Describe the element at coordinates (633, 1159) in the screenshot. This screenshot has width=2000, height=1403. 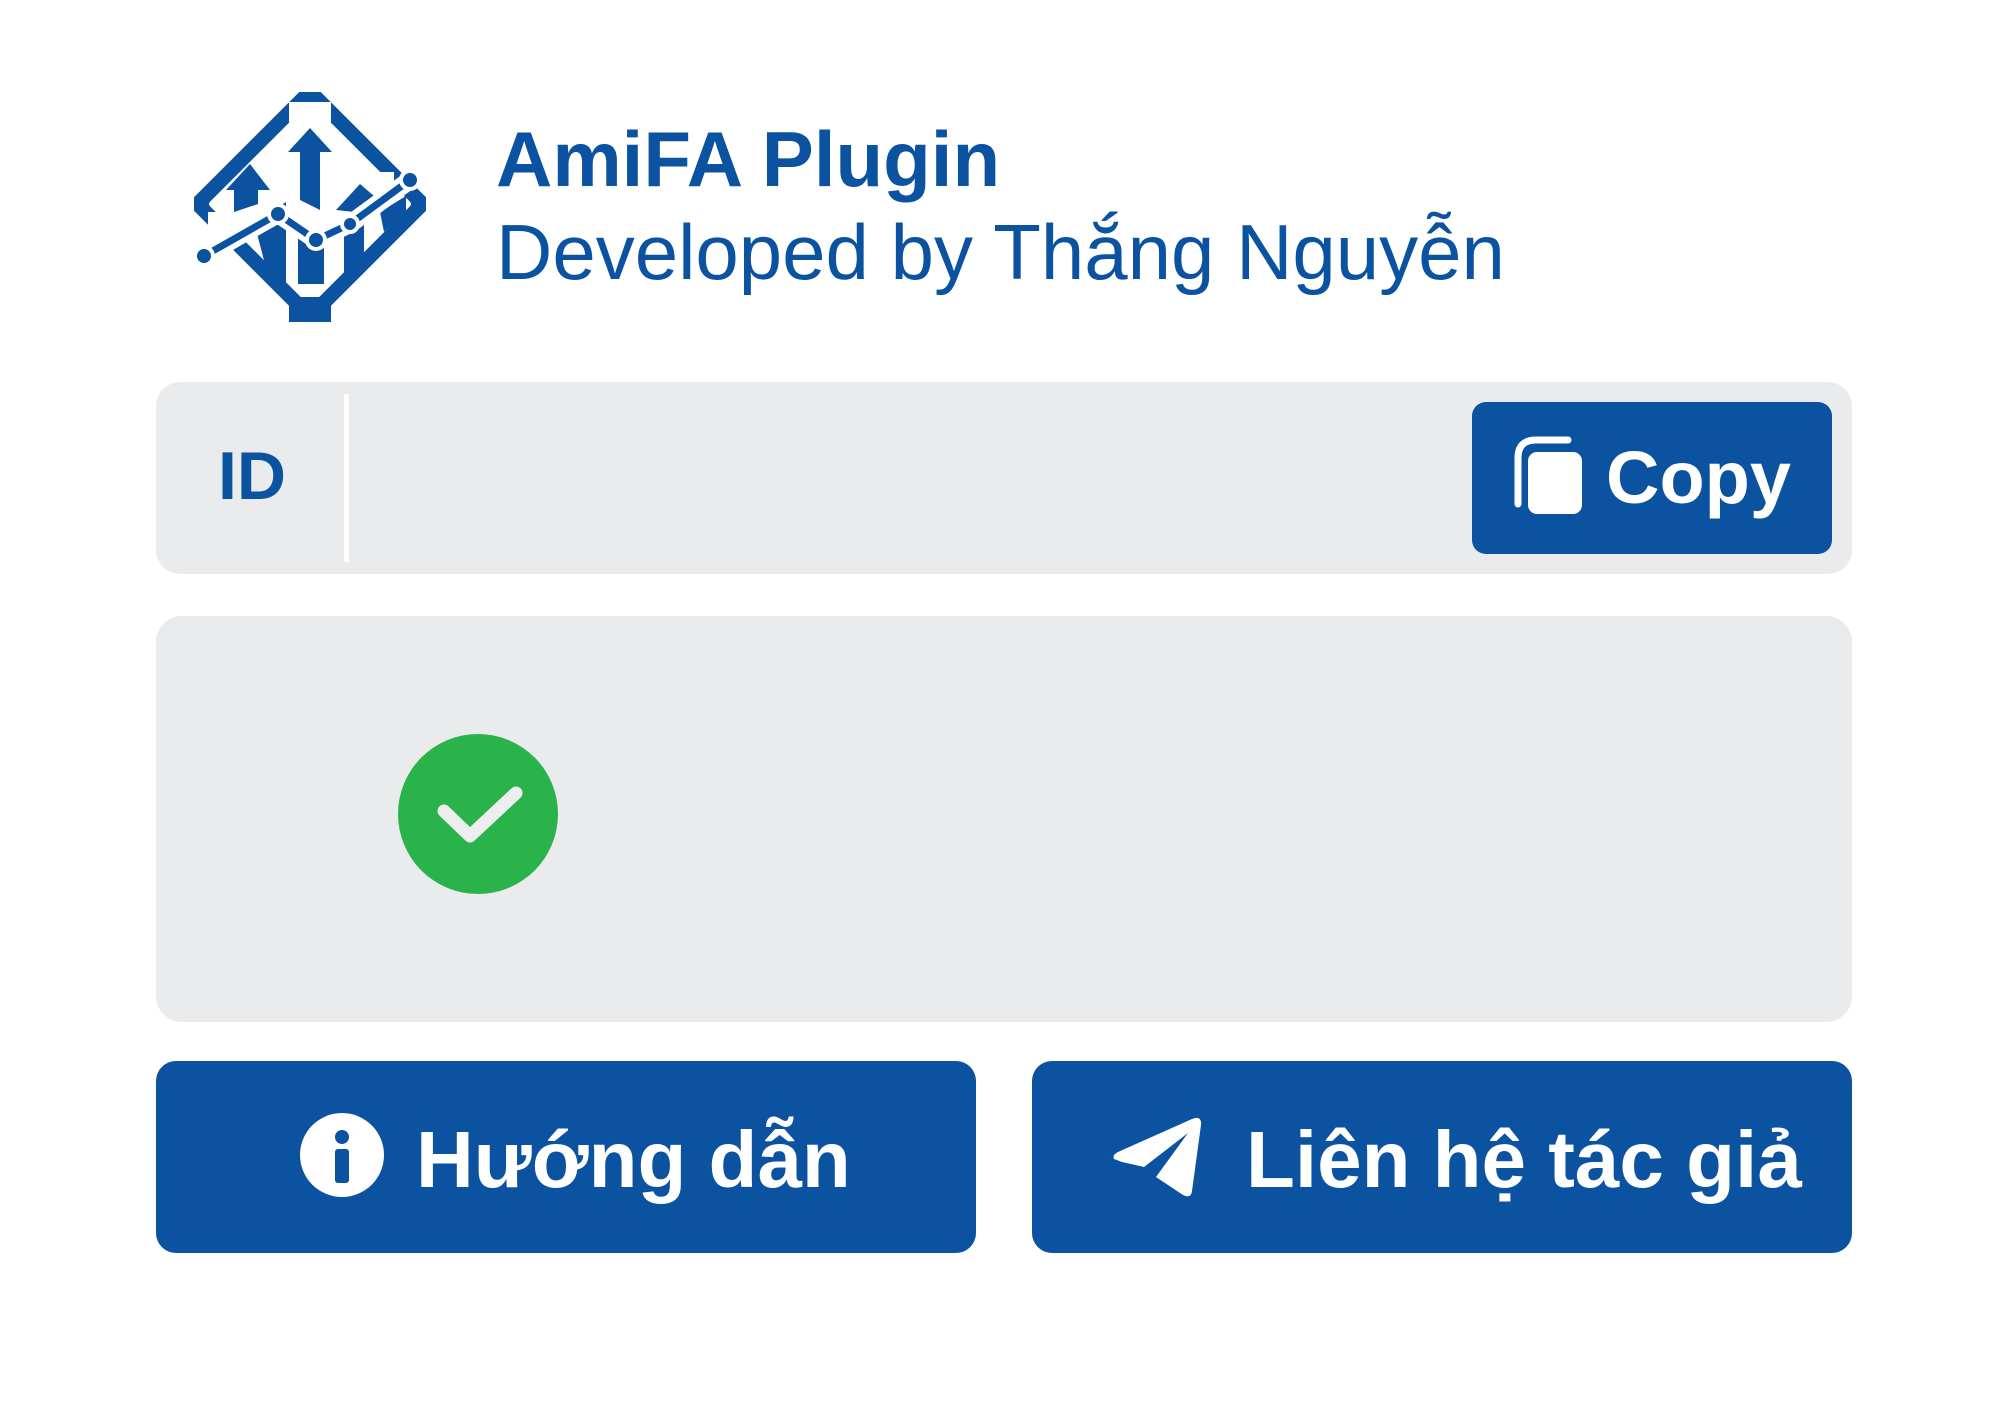
I see `guide-label: Hướng dẫn` at that location.